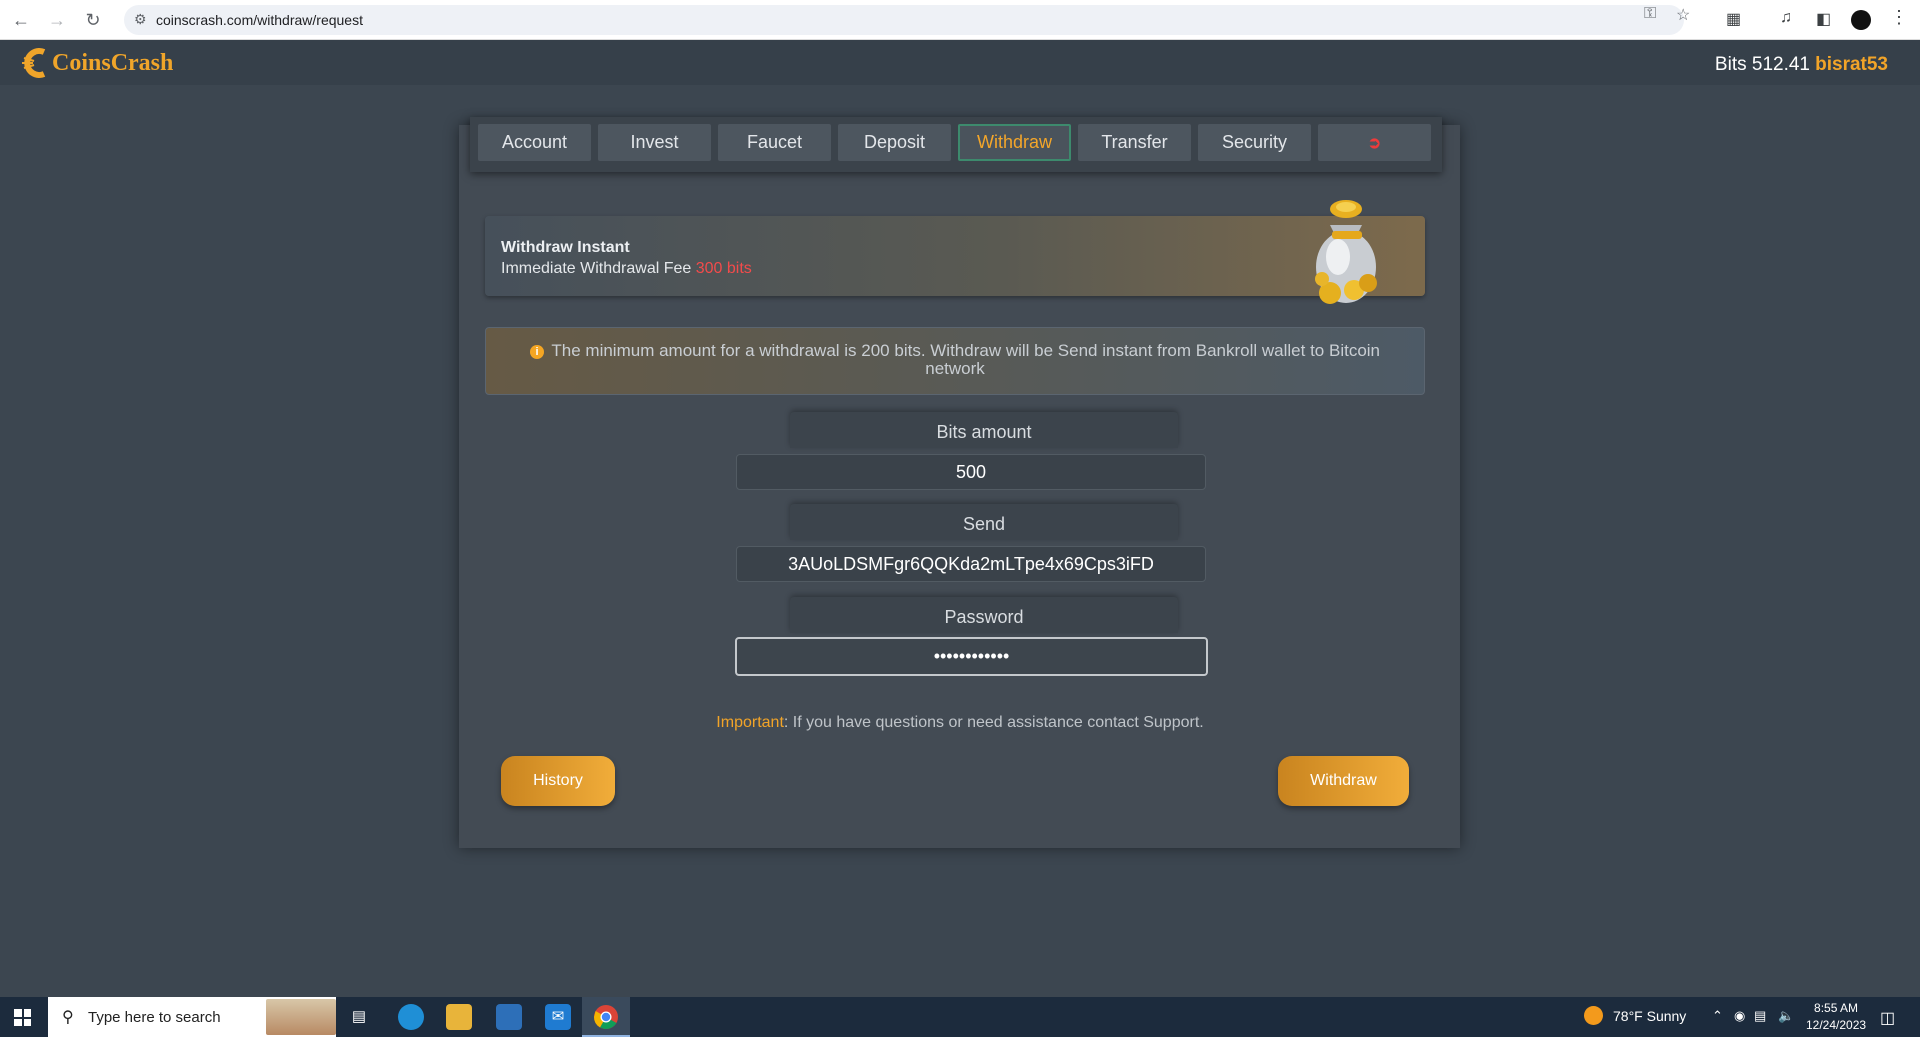 This screenshot has width=1920, height=1037. I want to click on file-explorer-icon, so click(459, 1017).